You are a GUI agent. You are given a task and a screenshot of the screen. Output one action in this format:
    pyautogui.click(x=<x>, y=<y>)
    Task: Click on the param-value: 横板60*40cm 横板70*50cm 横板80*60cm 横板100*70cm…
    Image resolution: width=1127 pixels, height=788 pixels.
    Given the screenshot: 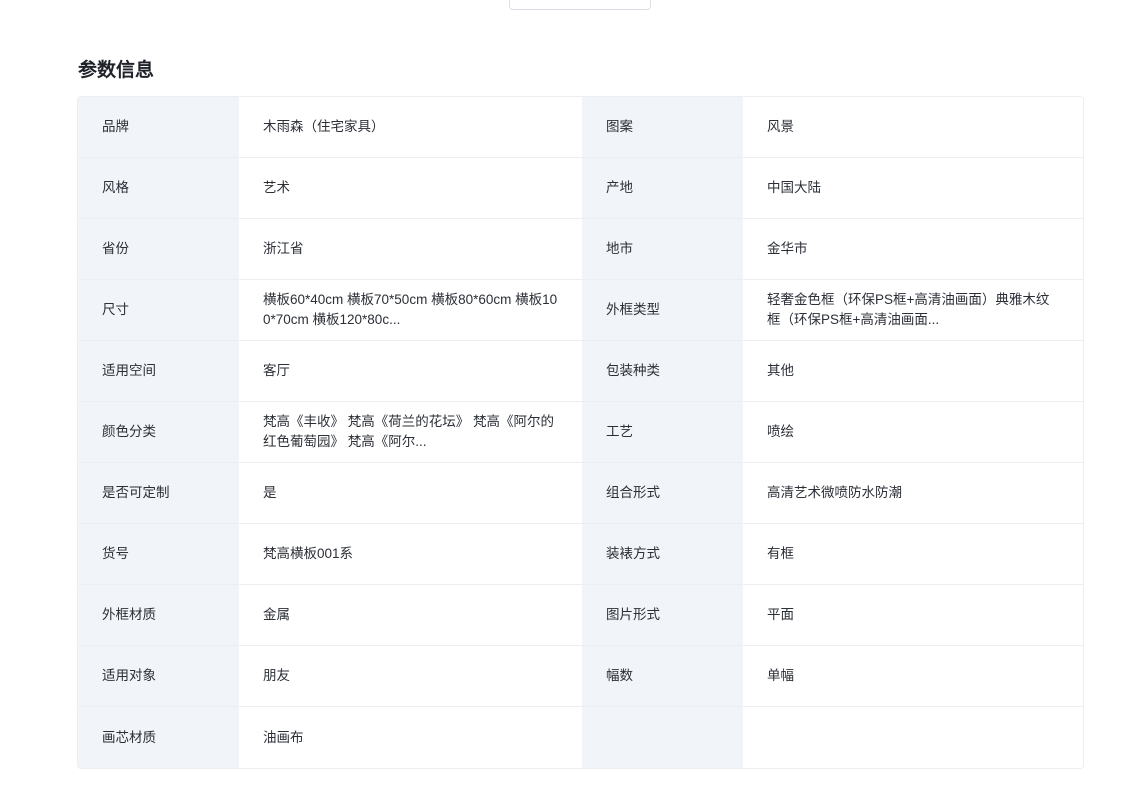 What is the action you would take?
    pyautogui.click(x=410, y=310)
    